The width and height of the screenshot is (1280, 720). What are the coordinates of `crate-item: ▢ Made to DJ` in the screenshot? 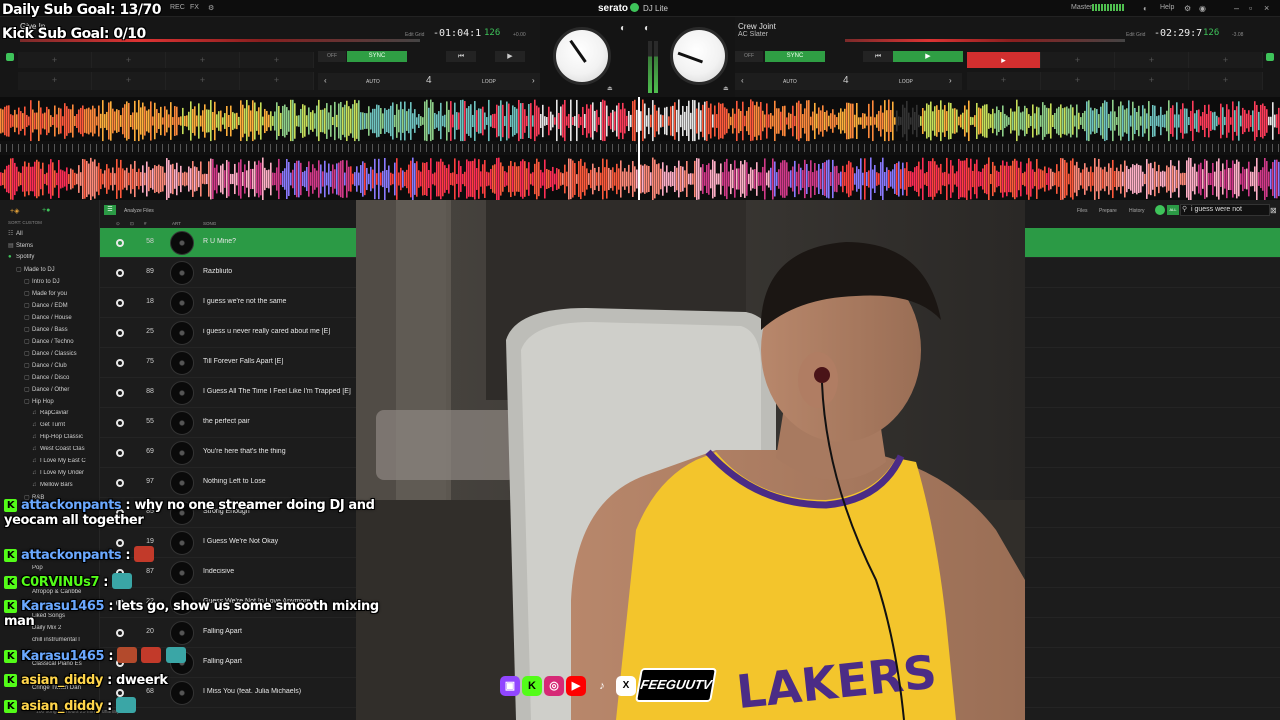 It's located at (64, 271).